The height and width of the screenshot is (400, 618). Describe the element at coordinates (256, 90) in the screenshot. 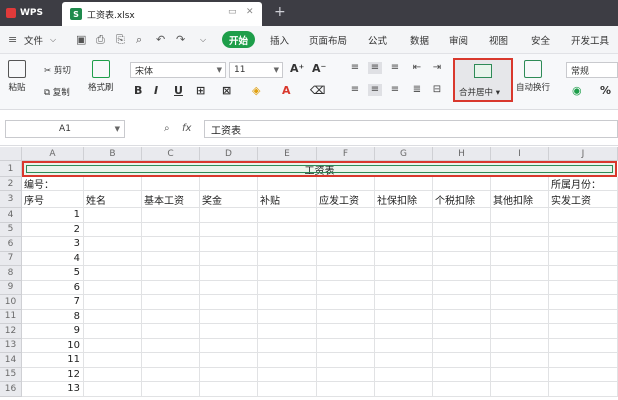

I see `fill-color-icon: ◈` at that location.